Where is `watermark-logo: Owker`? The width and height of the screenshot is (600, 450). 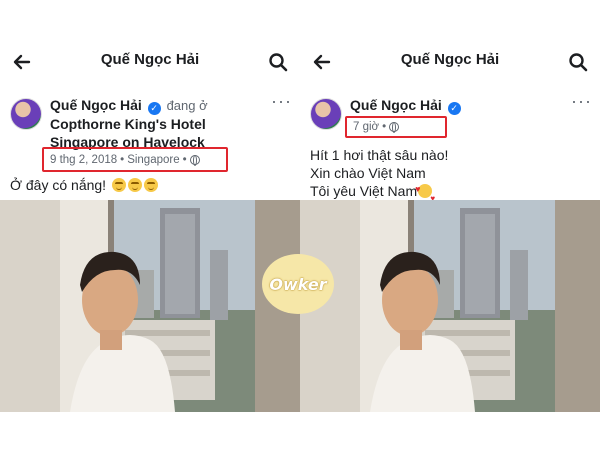 watermark-logo: Owker is located at coordinates (298, 284).